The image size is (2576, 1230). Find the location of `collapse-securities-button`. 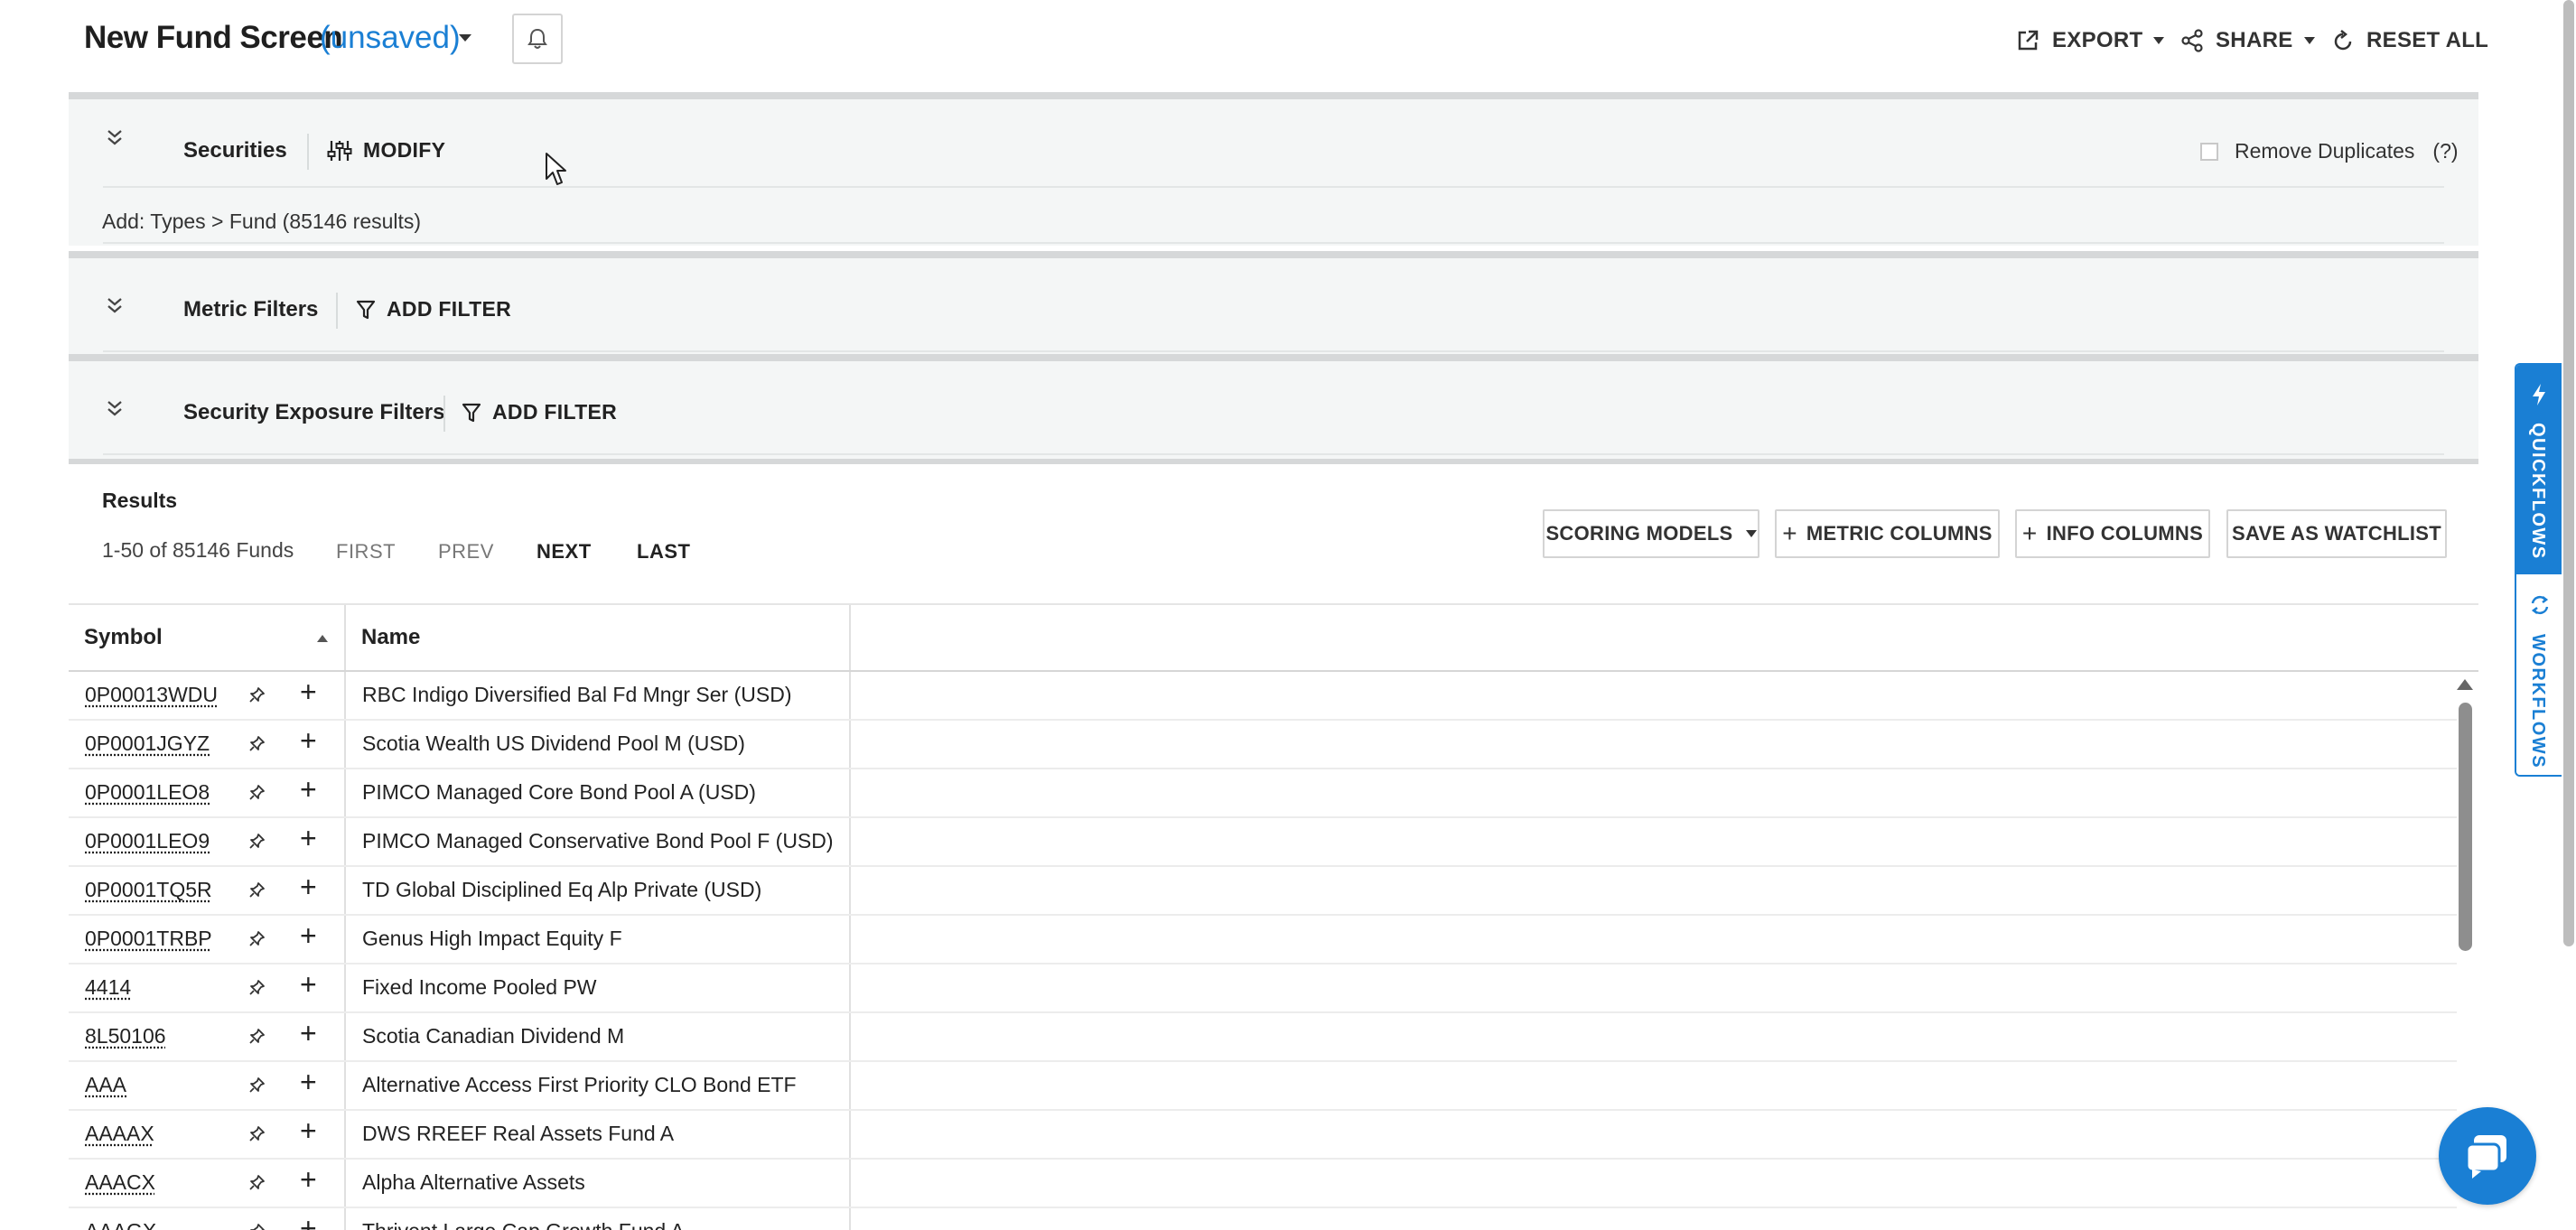

collapse-securities-button is located at coordinates (115, 141).